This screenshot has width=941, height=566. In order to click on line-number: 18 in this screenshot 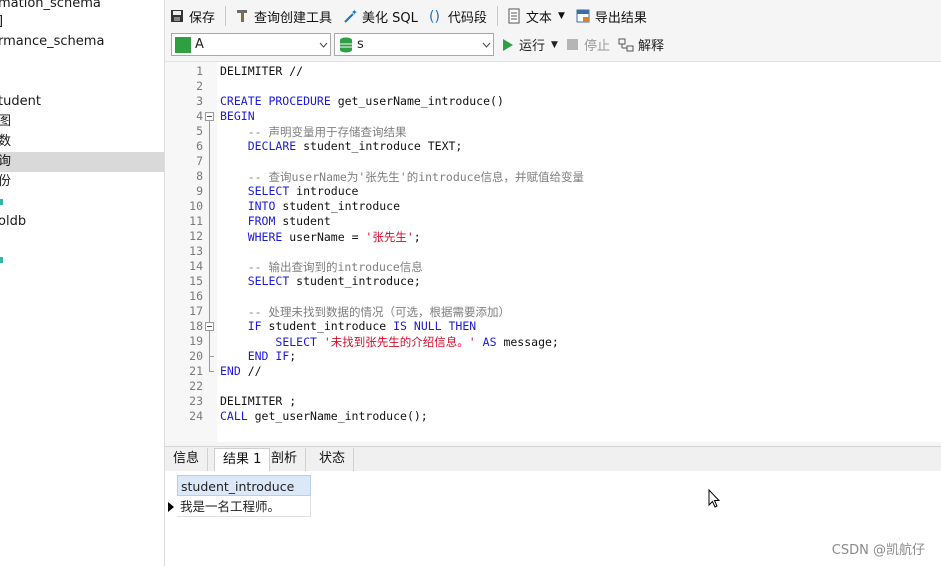, I will do `click(196, 326)`.